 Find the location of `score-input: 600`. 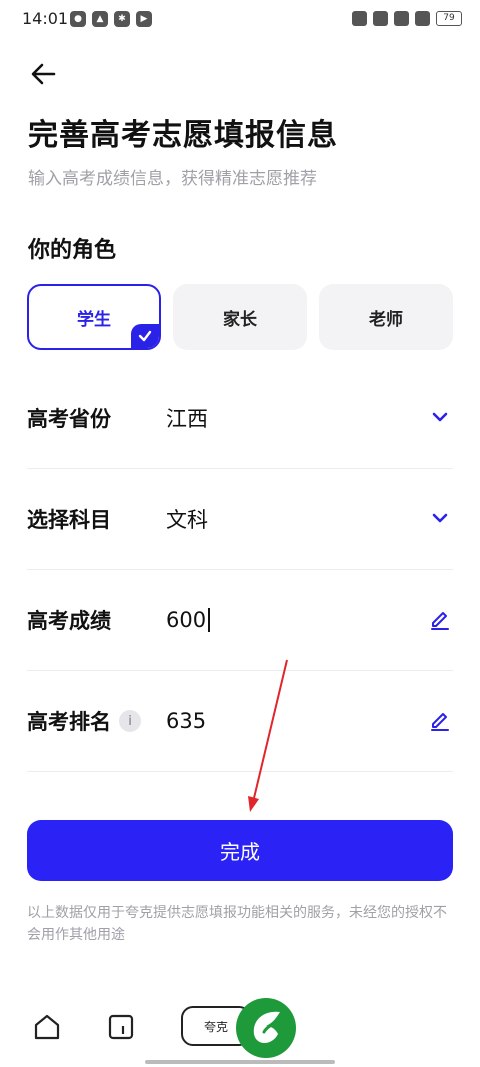

score-input: 600 is located at coordinates (188, 620).